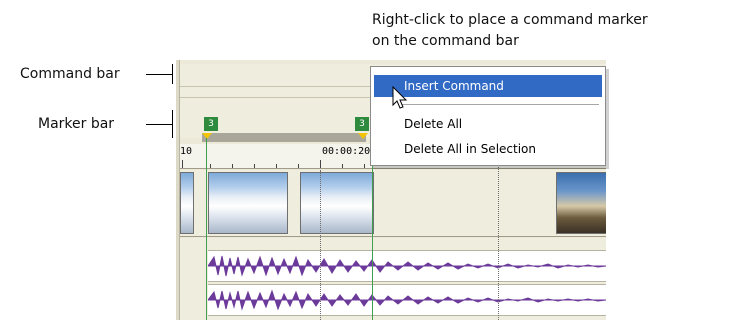 The image size is (739, 320). Describe the element at coordinates (400, 97) in the screenshot. I see `arrow-cursor-icon` at that location.